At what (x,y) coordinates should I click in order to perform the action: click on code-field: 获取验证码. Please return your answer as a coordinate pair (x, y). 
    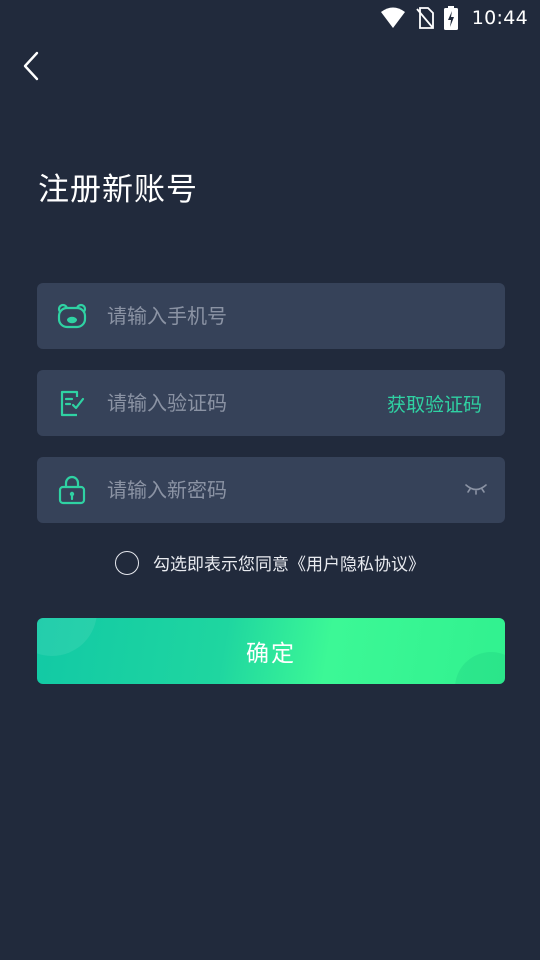
    Looking at the image, I should click on (271, 403).